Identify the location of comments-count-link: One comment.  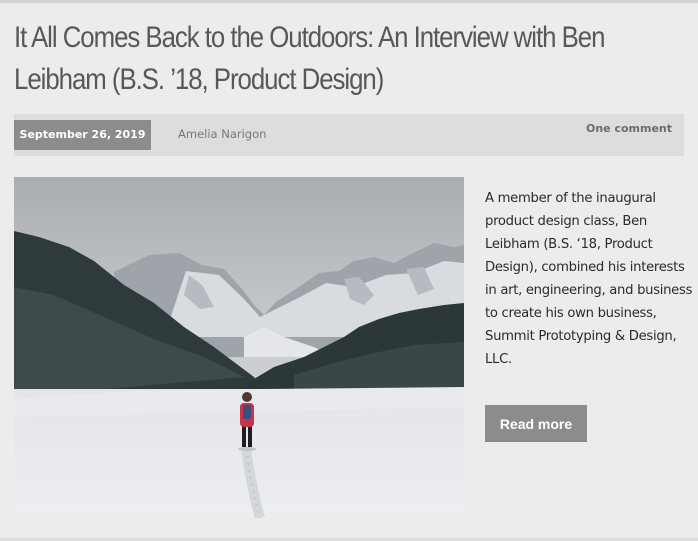
(629, 128).